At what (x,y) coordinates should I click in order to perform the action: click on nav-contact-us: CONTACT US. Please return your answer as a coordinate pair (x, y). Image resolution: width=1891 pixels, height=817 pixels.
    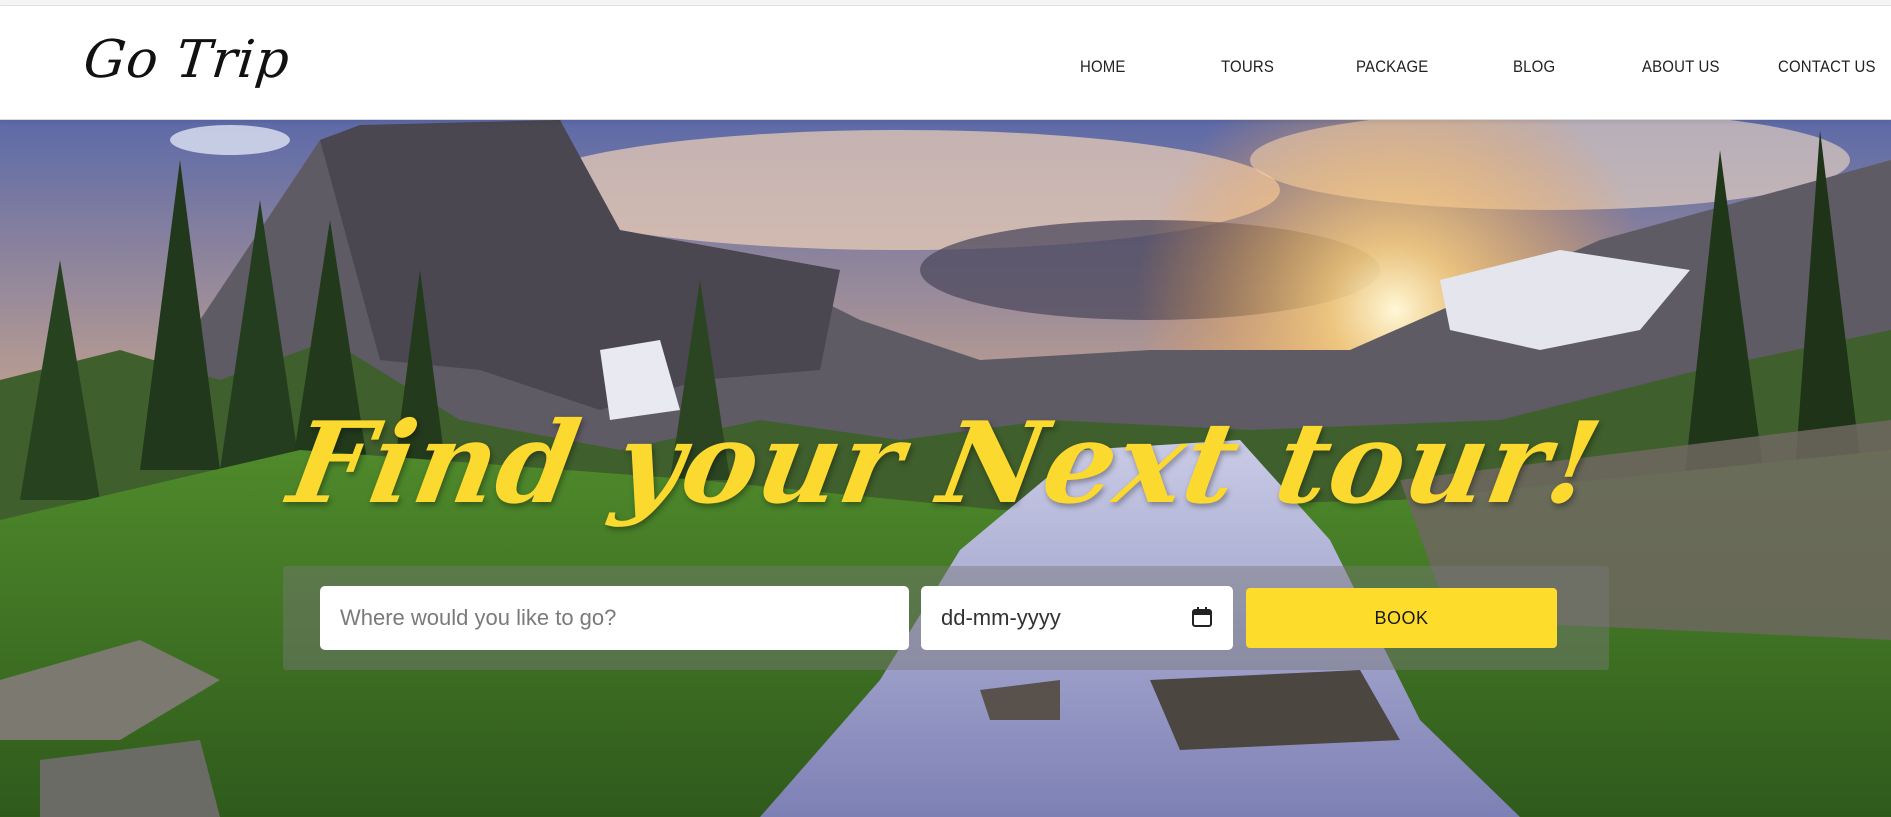
    Looking at the image, I should click on (1827, 67).